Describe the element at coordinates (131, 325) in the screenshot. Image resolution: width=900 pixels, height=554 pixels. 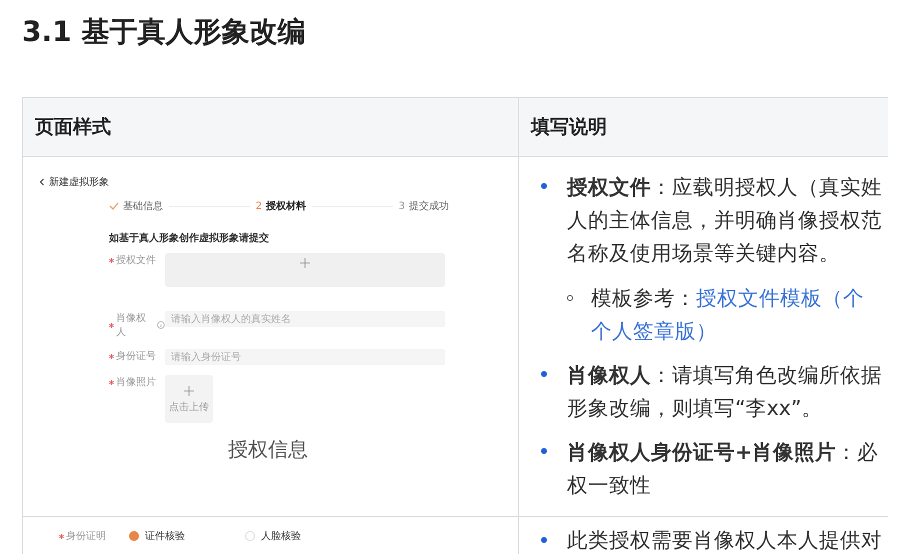
I see `field-label: 肖像权人` at that location.